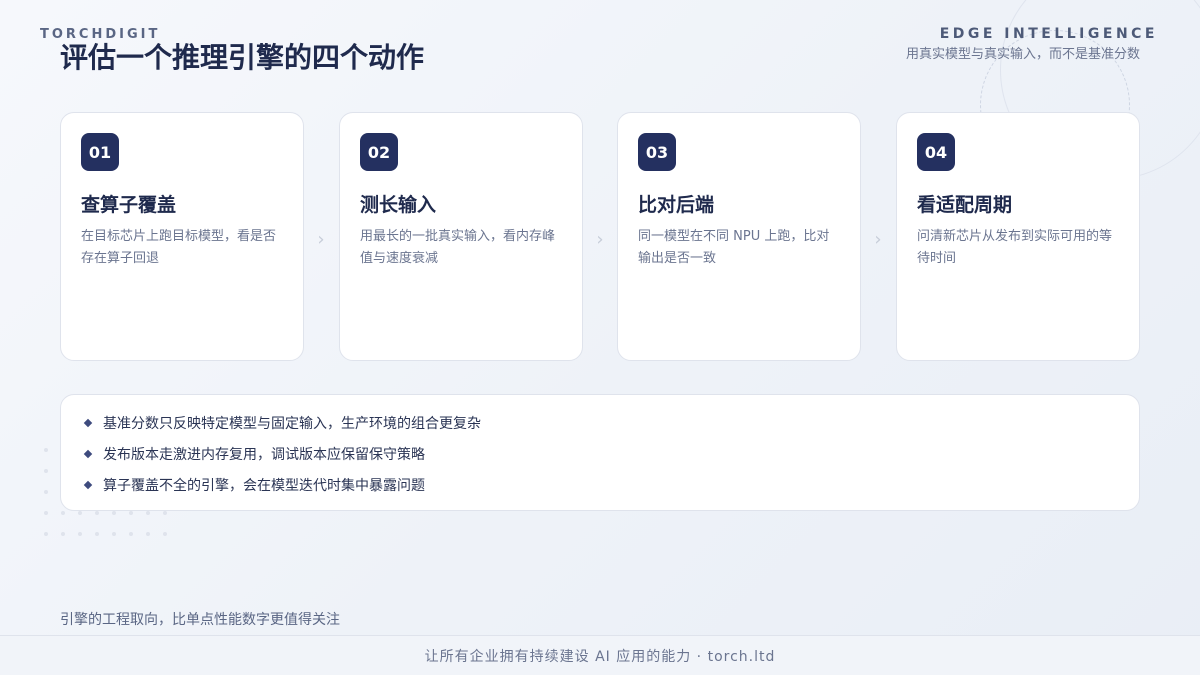 The height and width of the screenshot is (675, 1200). Describe the element at coordinates (657, 152) in the screenshot. I see `step-number-badge: 03` at that location.